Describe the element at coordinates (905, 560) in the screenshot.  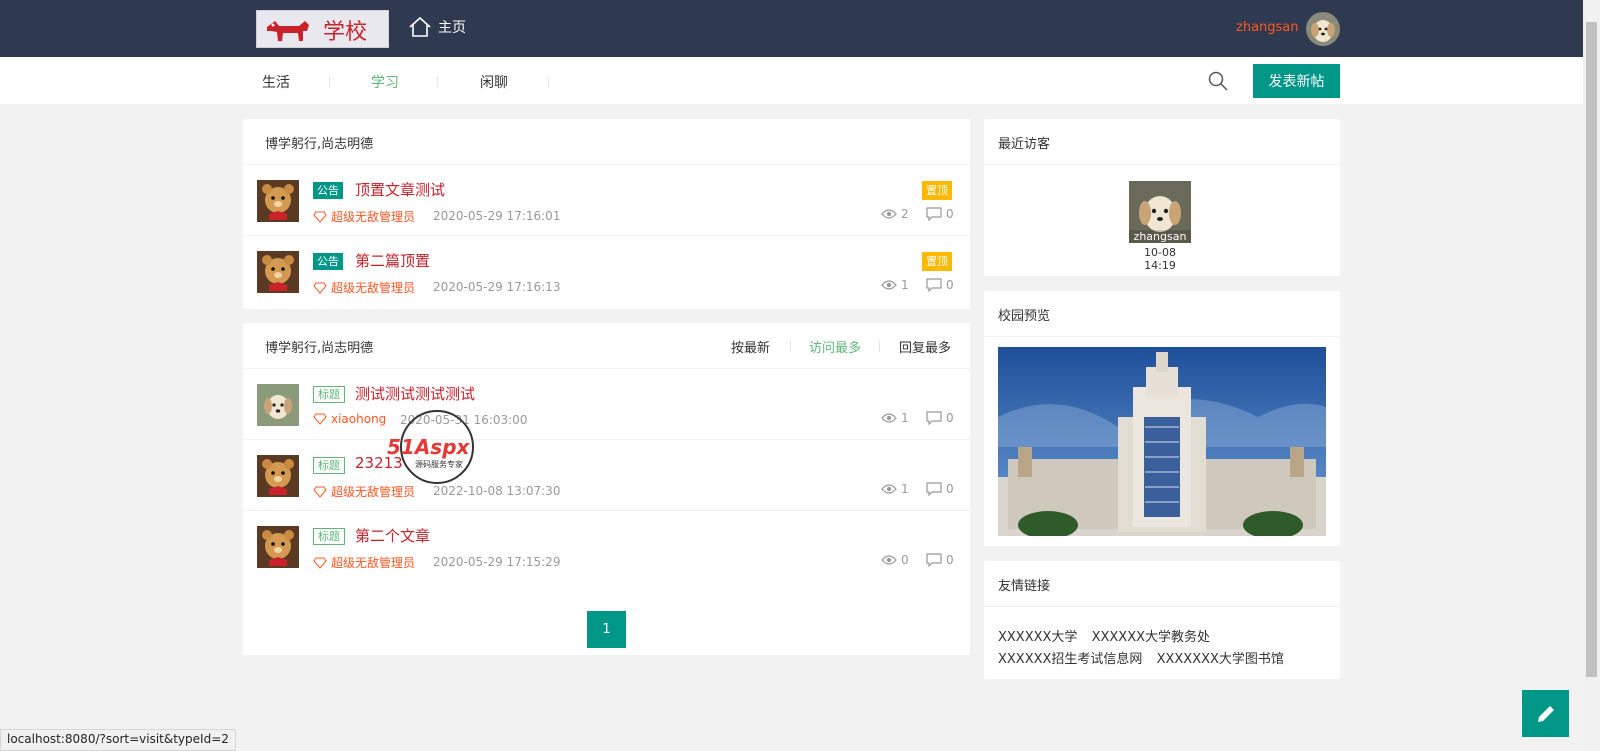
I see `view-count-value: 0` at that location.